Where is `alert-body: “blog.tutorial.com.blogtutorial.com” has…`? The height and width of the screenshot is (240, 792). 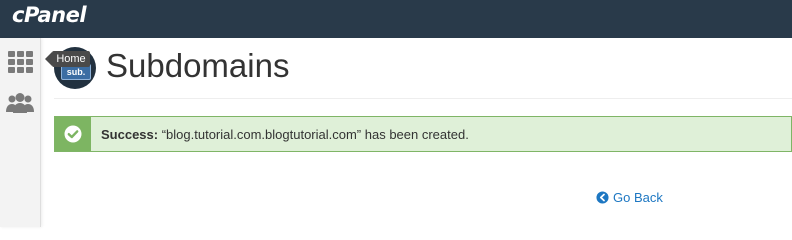
alert-body: “blog.tutorial.com.blogtutorial.com” has… is located at coordinates (315, 134).